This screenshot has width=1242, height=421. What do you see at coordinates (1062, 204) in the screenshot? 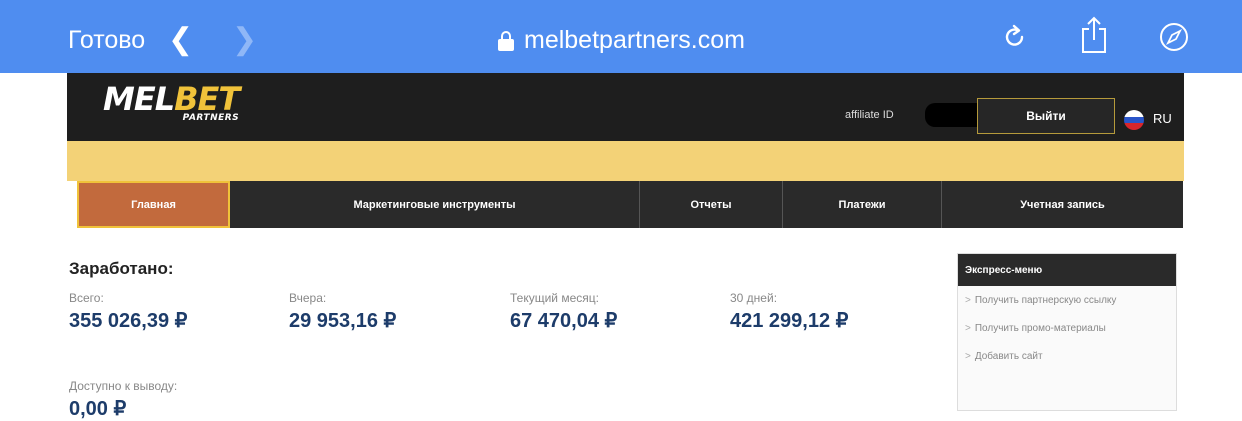
I see `nav-item-account: Учетная запись` at bounding box center [1062, 204].